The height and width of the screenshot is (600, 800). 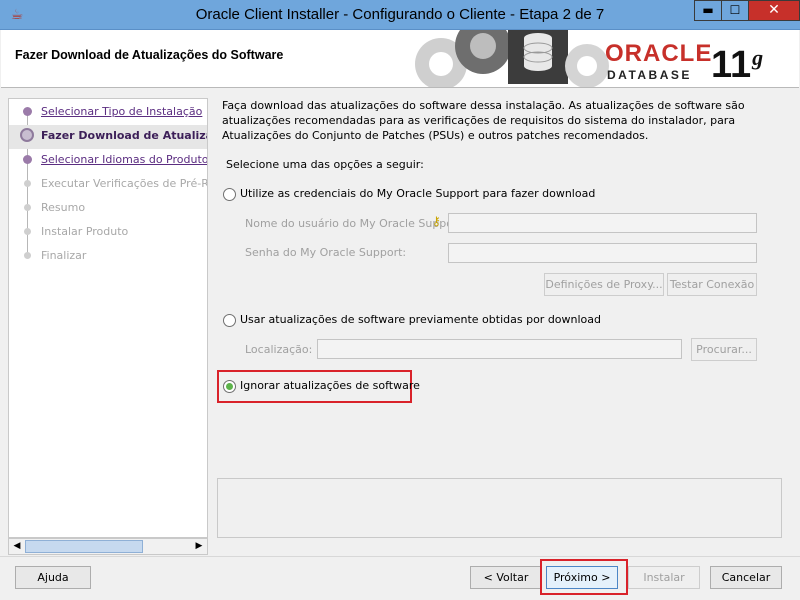 What do you see at coordinates (602, 223) in the screenshot?
I see `username-field` at bounding box center [602, 223].